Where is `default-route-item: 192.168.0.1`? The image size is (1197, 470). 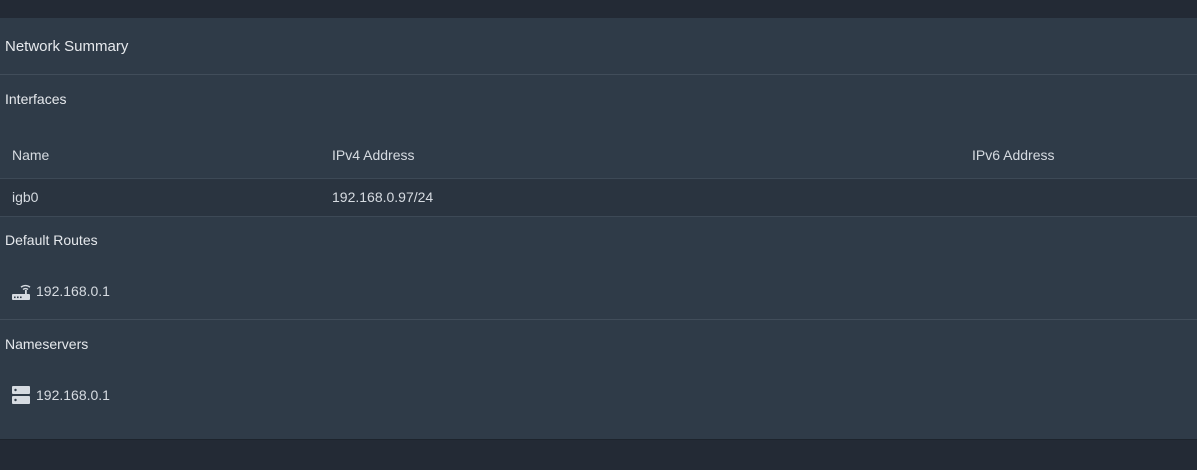
default-route-item: 192.168.0.1 is located at coordinates (60, 291).